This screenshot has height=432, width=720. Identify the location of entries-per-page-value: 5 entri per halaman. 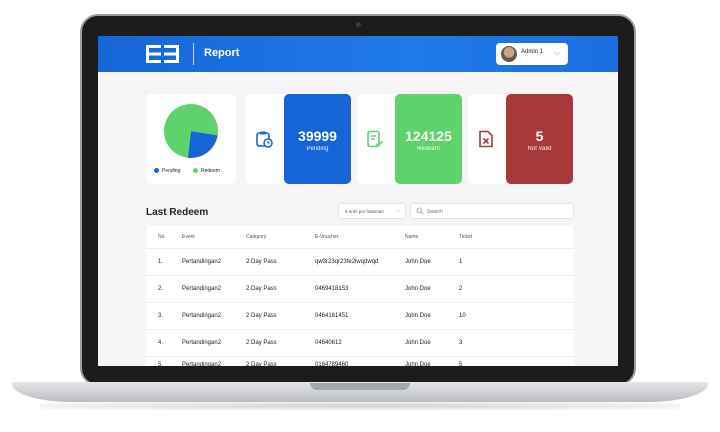
(364, 211).